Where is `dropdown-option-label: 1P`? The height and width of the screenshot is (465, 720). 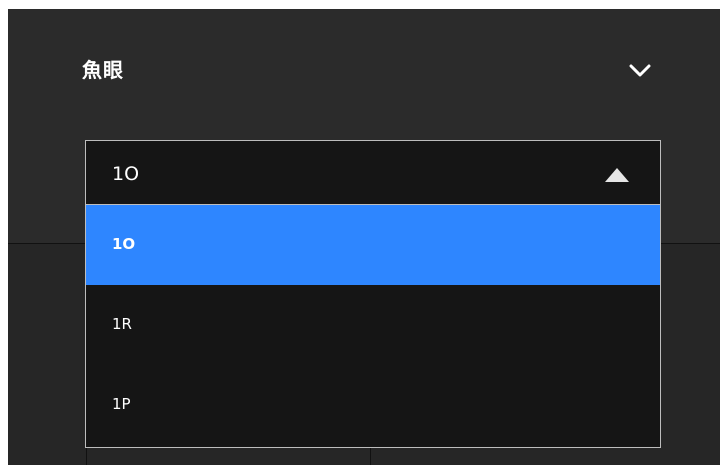 dropdown-option-label: 1P is located at coordinates (121, 404).